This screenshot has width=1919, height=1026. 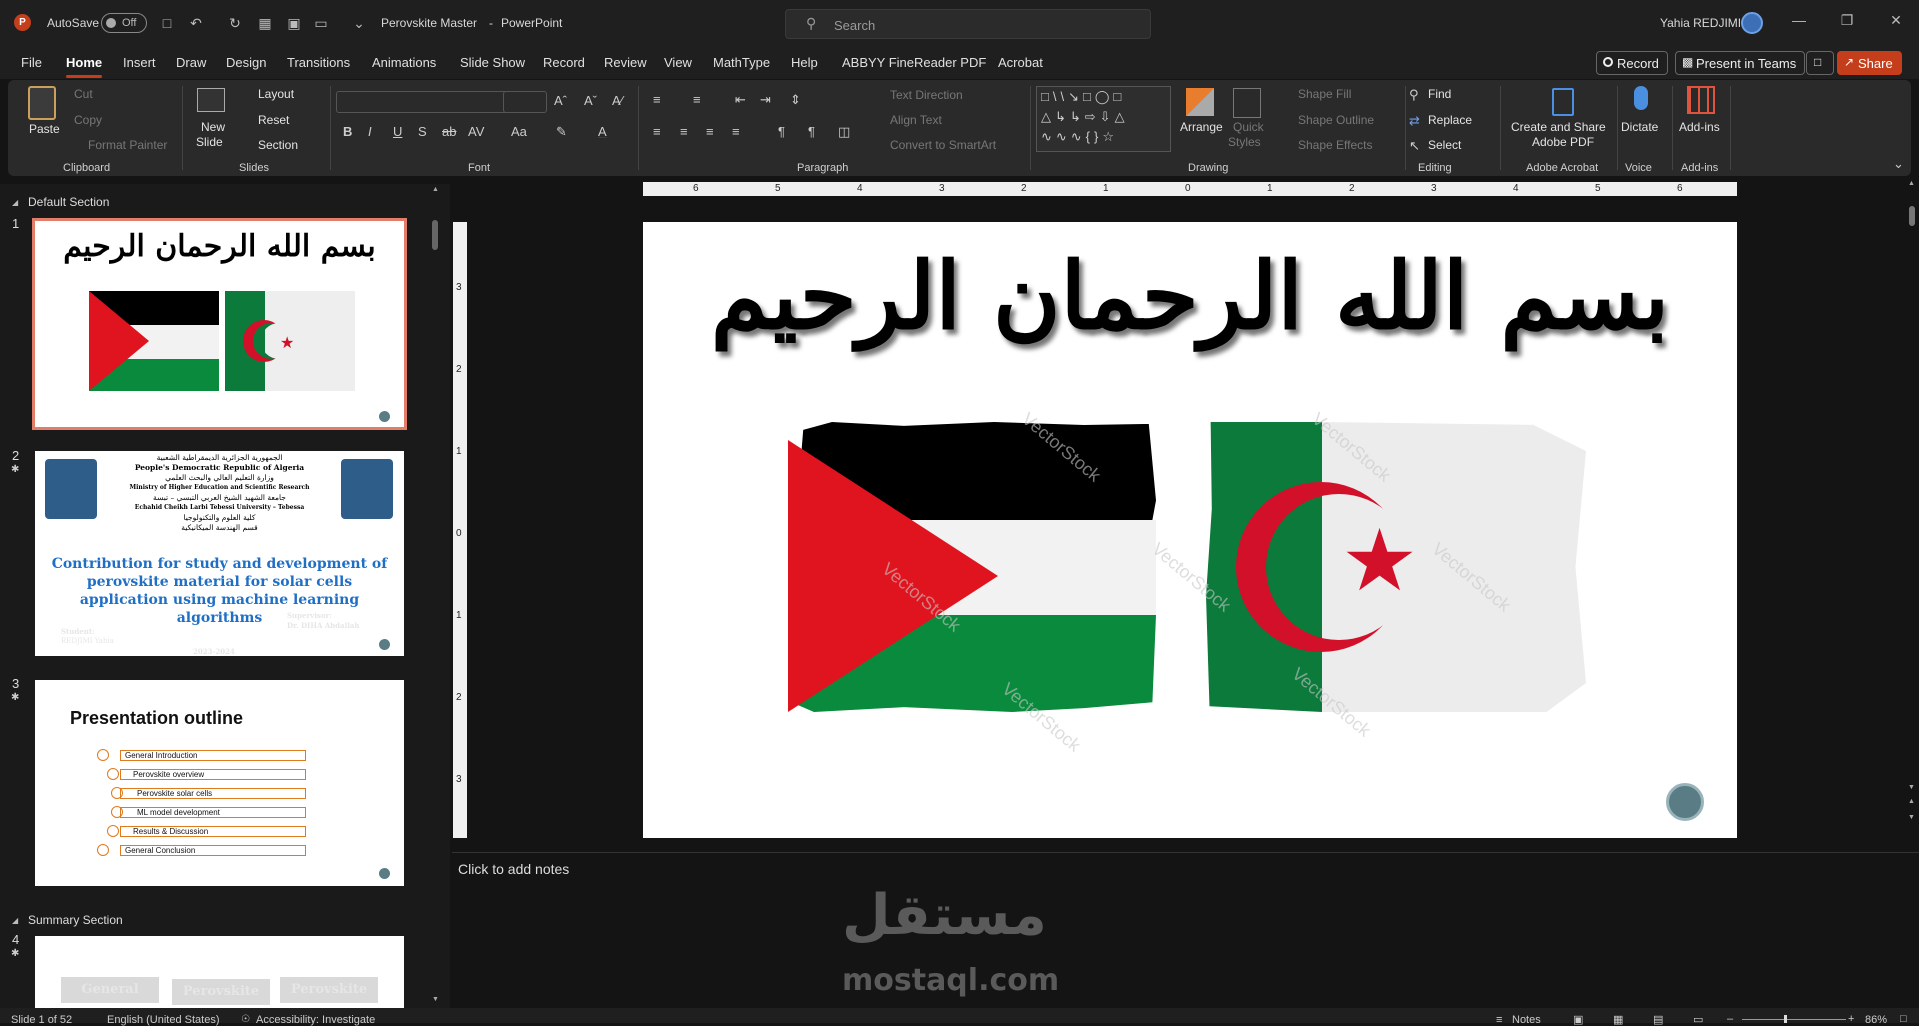 I want to click on zoom-in-icon: +, so click(x=1851, y=1019).